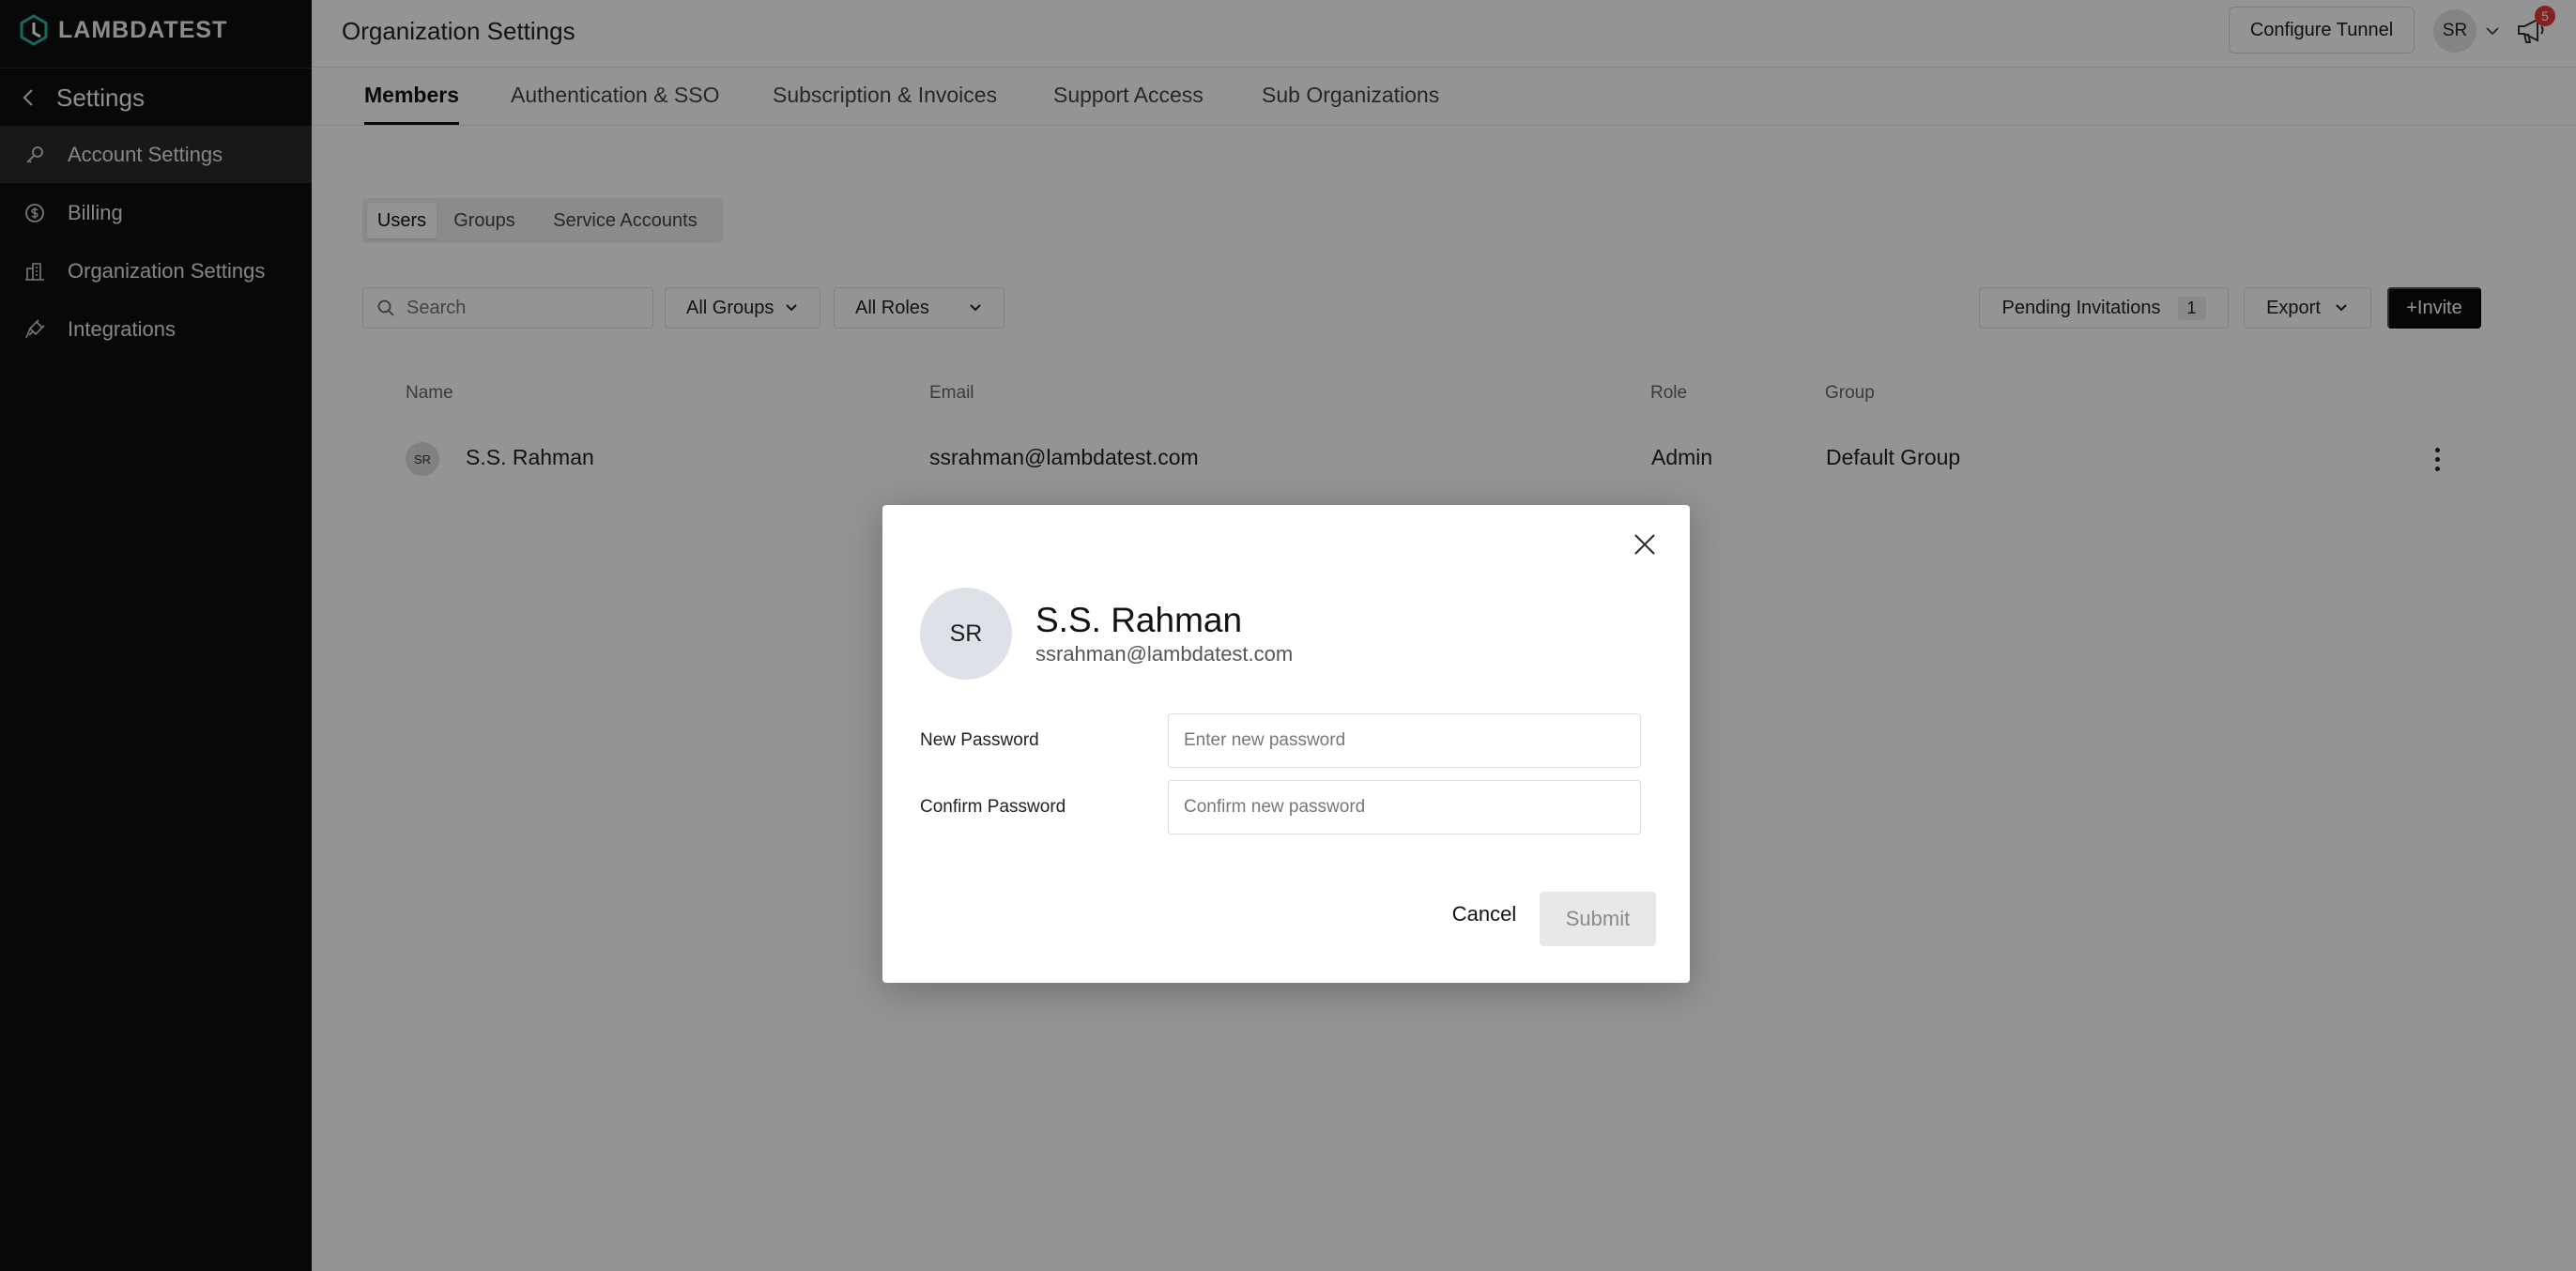 This screenshot has height=1271, width=2576. What do you see at coordinates (1484, 914) in the screenshot?
I see `cancel-button: Cancel` at bounding box center [1484, 914].